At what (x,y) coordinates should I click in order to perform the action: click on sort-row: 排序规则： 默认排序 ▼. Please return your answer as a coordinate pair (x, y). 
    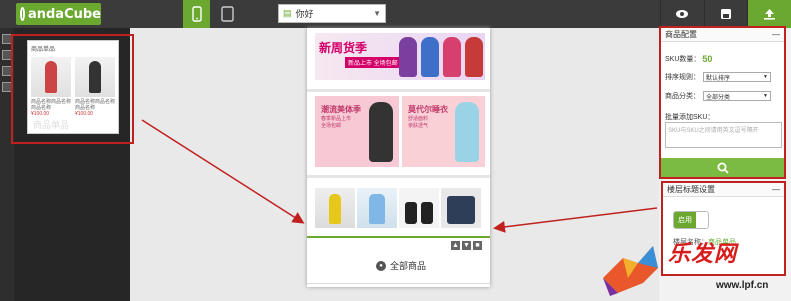
    Looking at the image, I should click on (718, 77).